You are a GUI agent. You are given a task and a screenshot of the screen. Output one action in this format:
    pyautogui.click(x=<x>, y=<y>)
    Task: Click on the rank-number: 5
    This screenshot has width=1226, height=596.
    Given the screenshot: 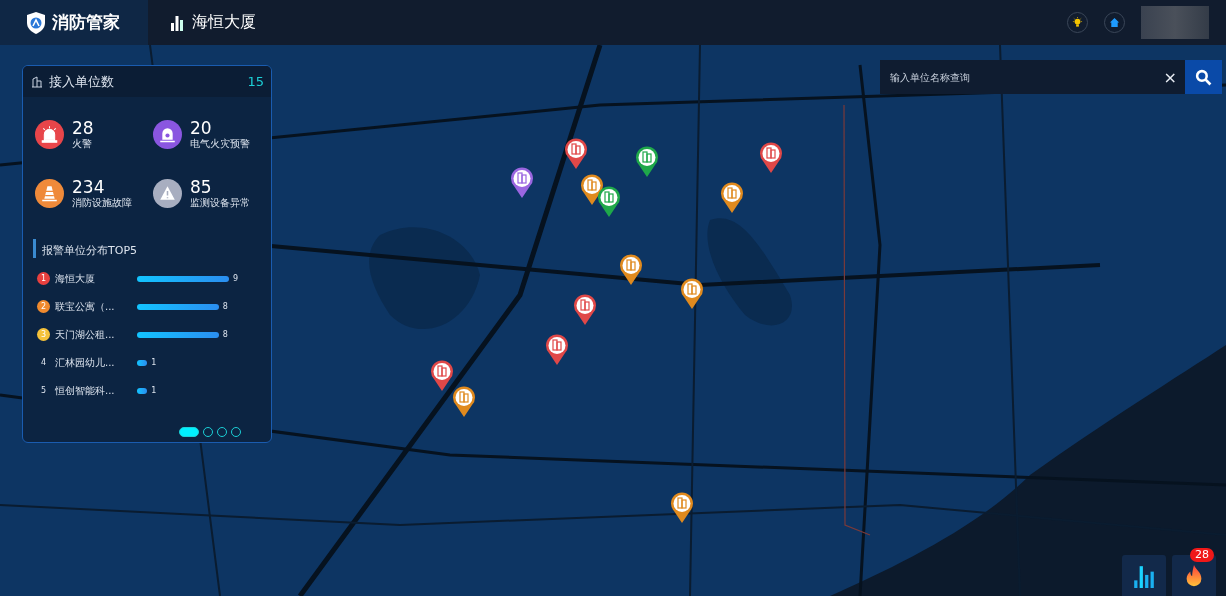 What is the action you would take?
    pyautogui.click(x=43, y=391)
    